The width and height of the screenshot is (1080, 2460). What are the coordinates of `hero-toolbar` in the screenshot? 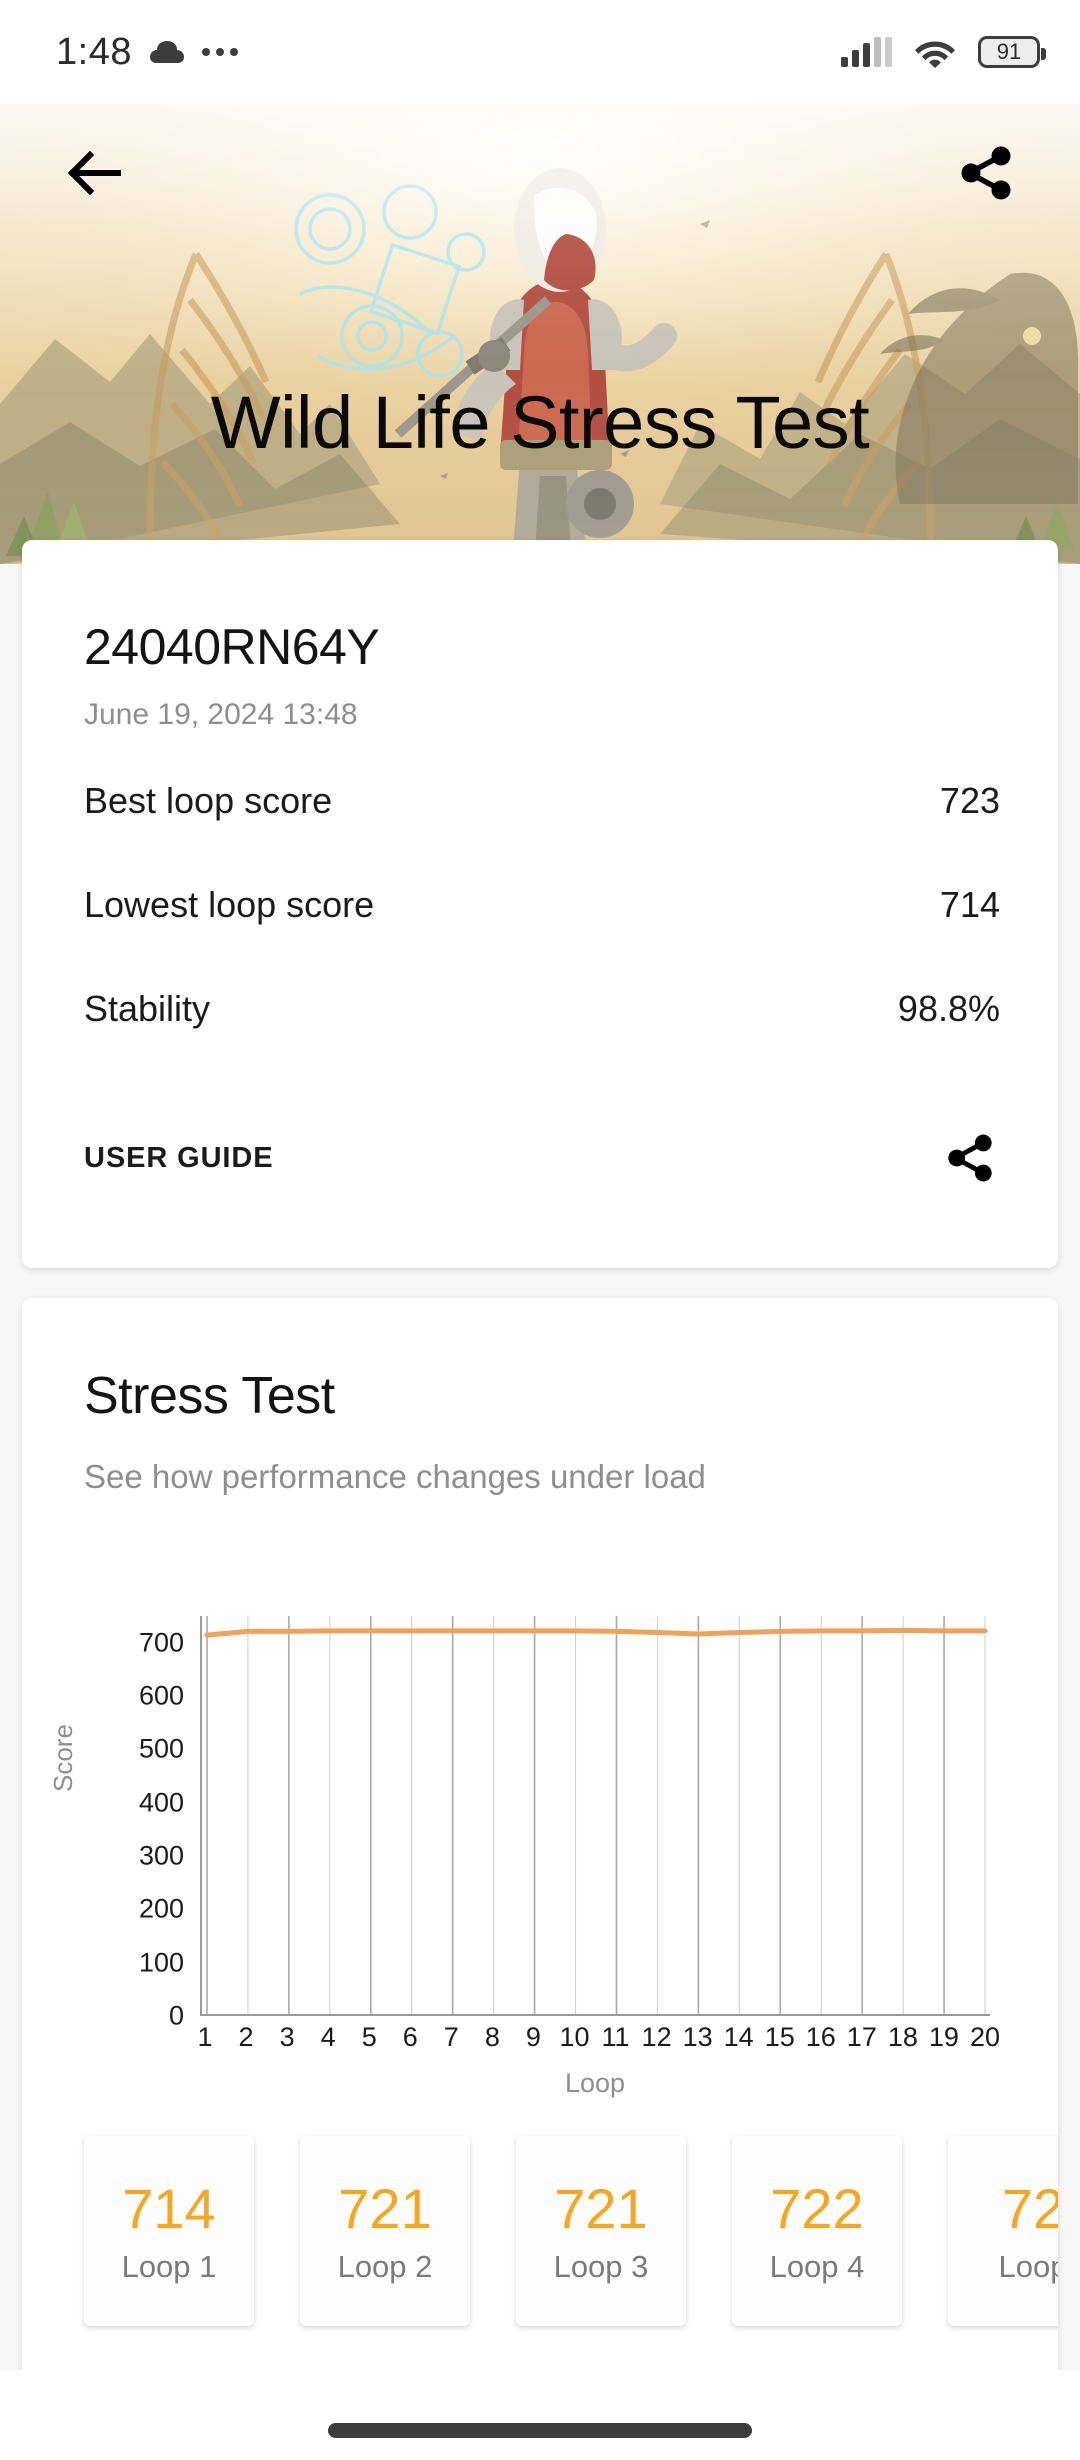 It's located at (540, 173).